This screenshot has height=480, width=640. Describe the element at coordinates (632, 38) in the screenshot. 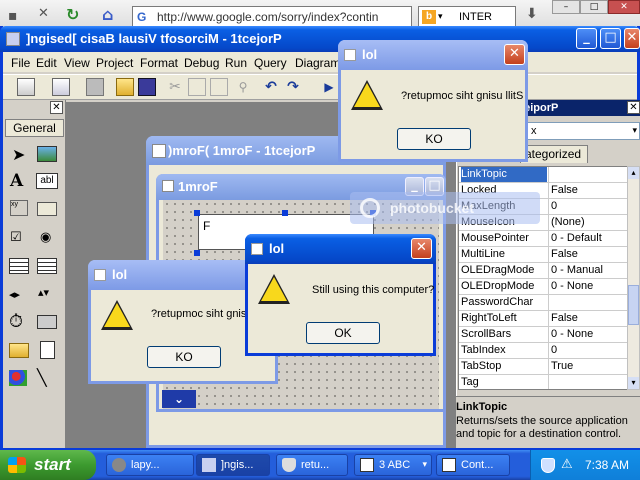

I see `ide-close-button: ✕` at that location.